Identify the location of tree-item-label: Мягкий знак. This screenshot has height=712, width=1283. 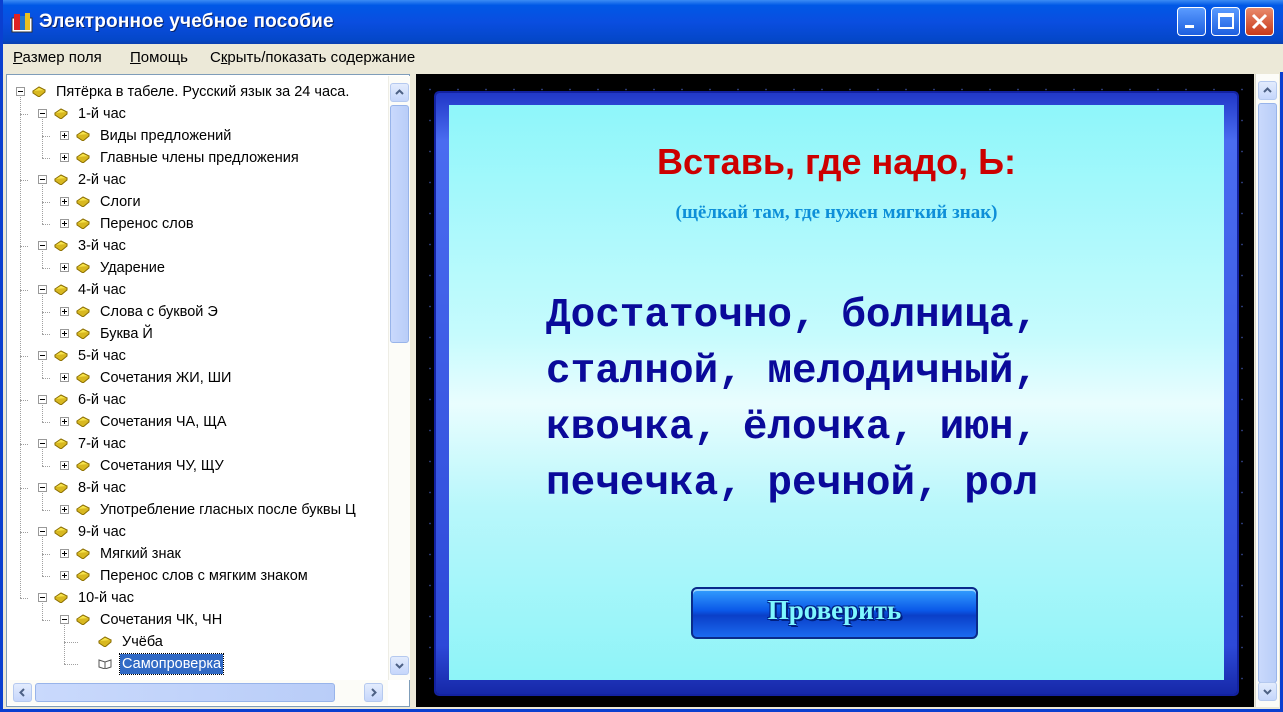
(140, 554).